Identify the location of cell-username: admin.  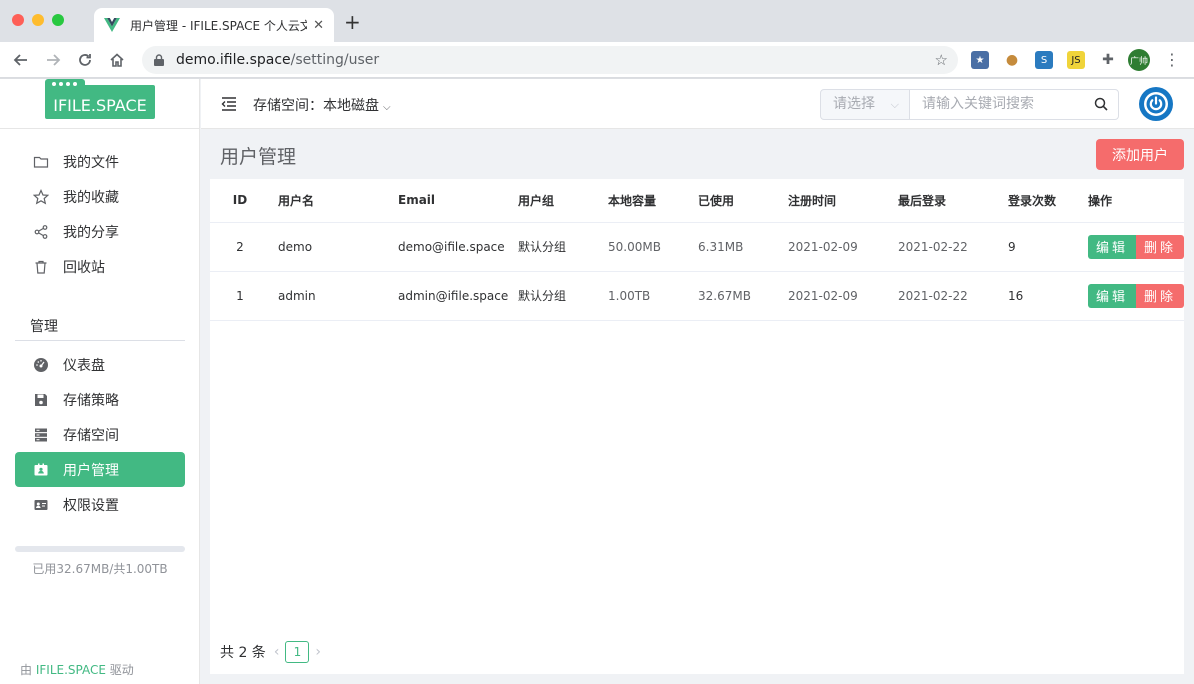
(330, 296).